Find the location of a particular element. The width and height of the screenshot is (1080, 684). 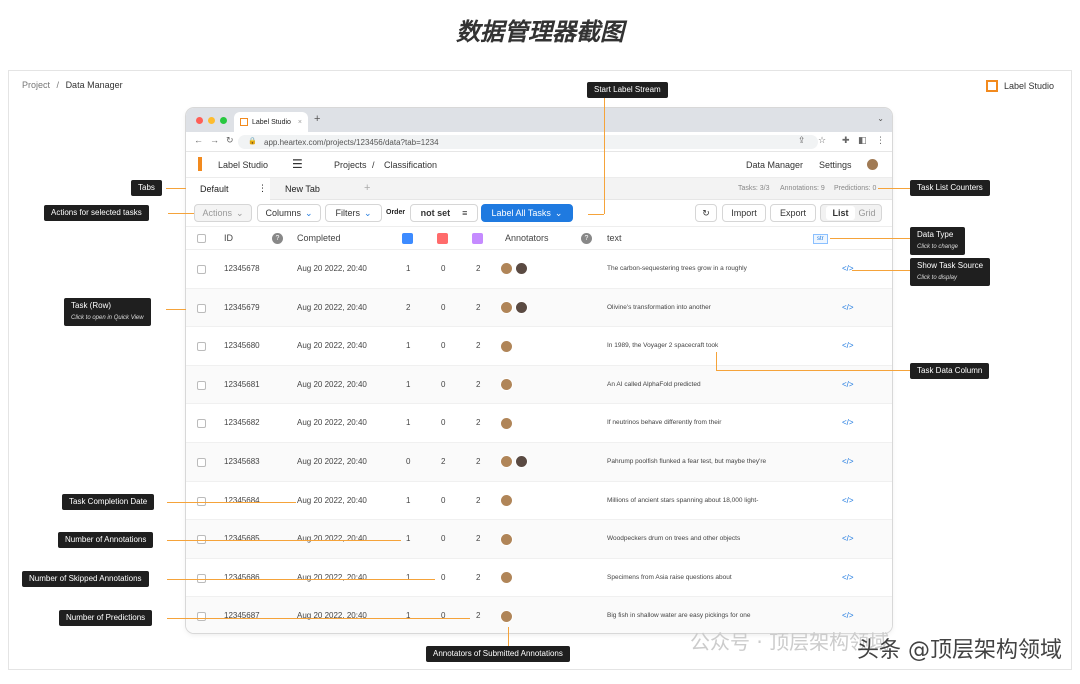

order-select: not set ≡ is located at coordinates (444, 213).